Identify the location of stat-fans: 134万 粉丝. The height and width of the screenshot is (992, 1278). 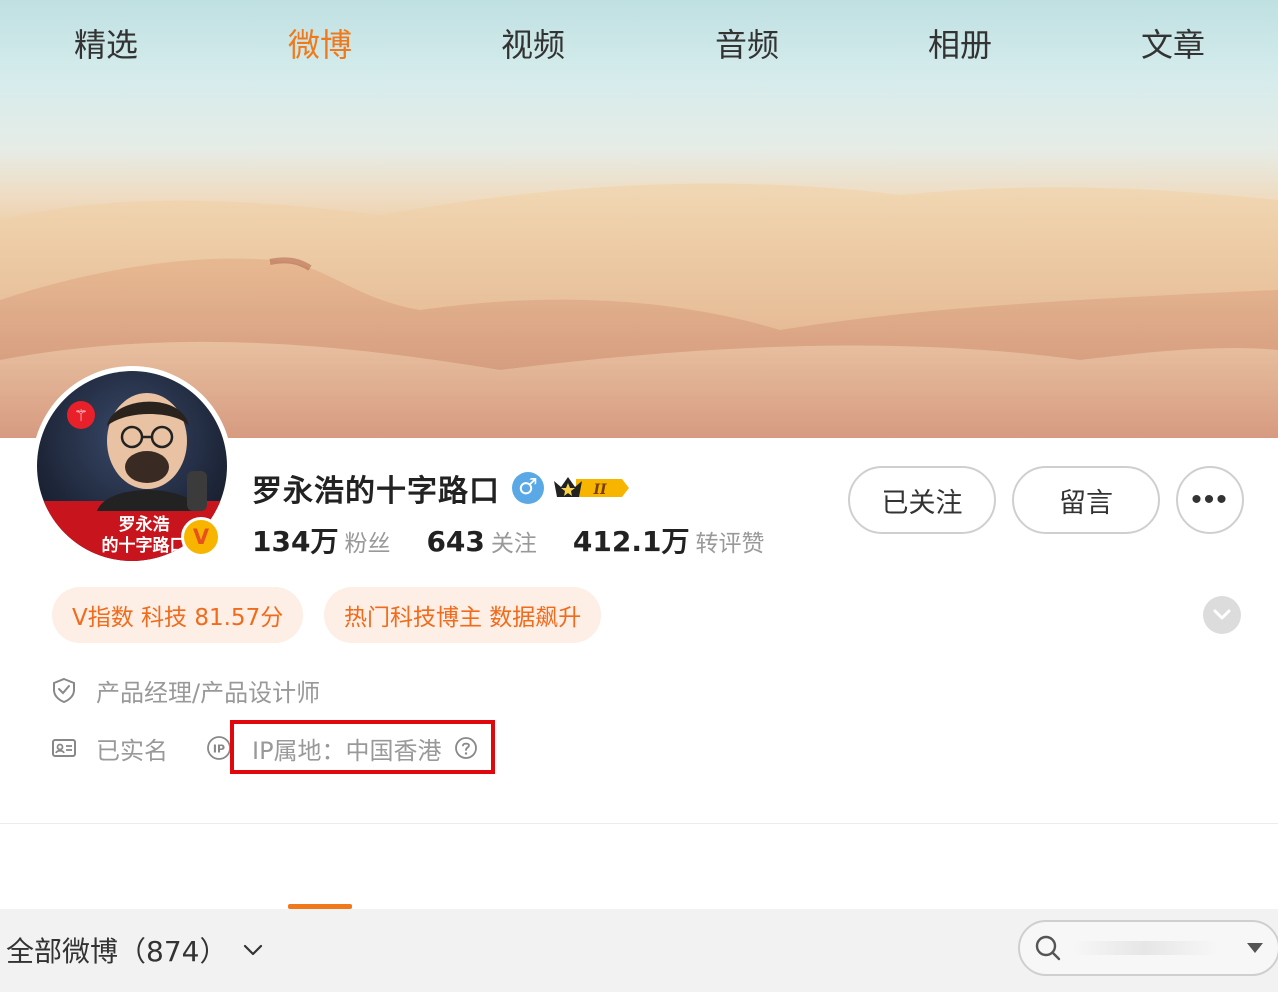
(321, 540).